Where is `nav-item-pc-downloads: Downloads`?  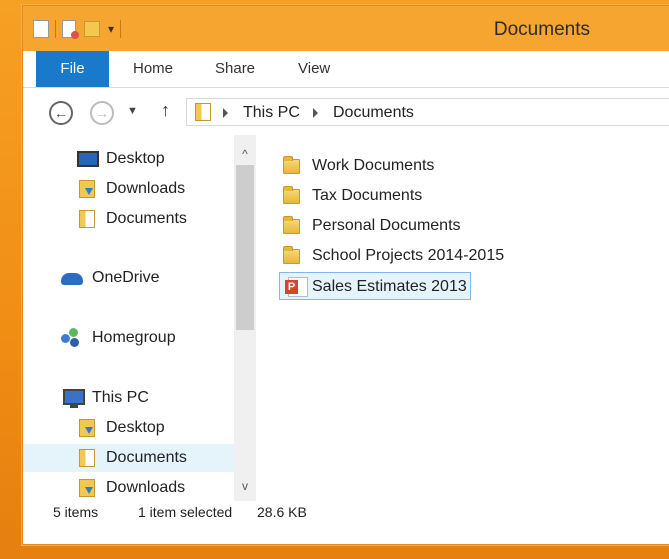 nav-item-pc-downloads: Downloads is located at coordinates (129, 488).